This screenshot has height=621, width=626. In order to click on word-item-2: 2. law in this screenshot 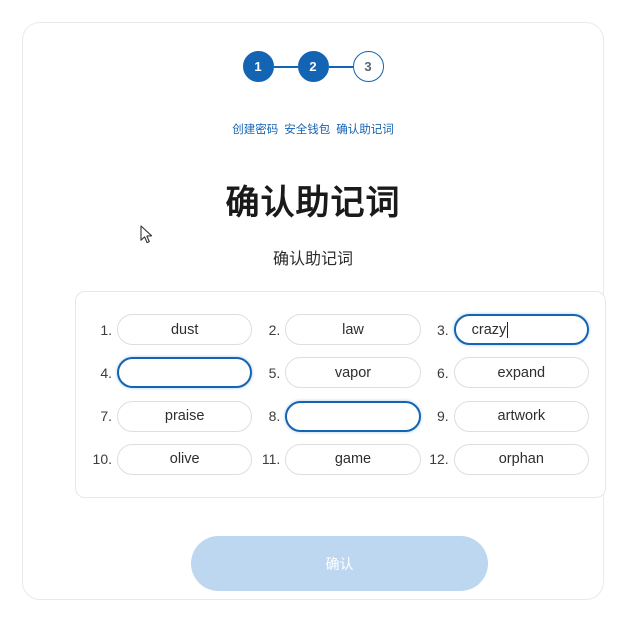, I will do `click(340, 330)`.